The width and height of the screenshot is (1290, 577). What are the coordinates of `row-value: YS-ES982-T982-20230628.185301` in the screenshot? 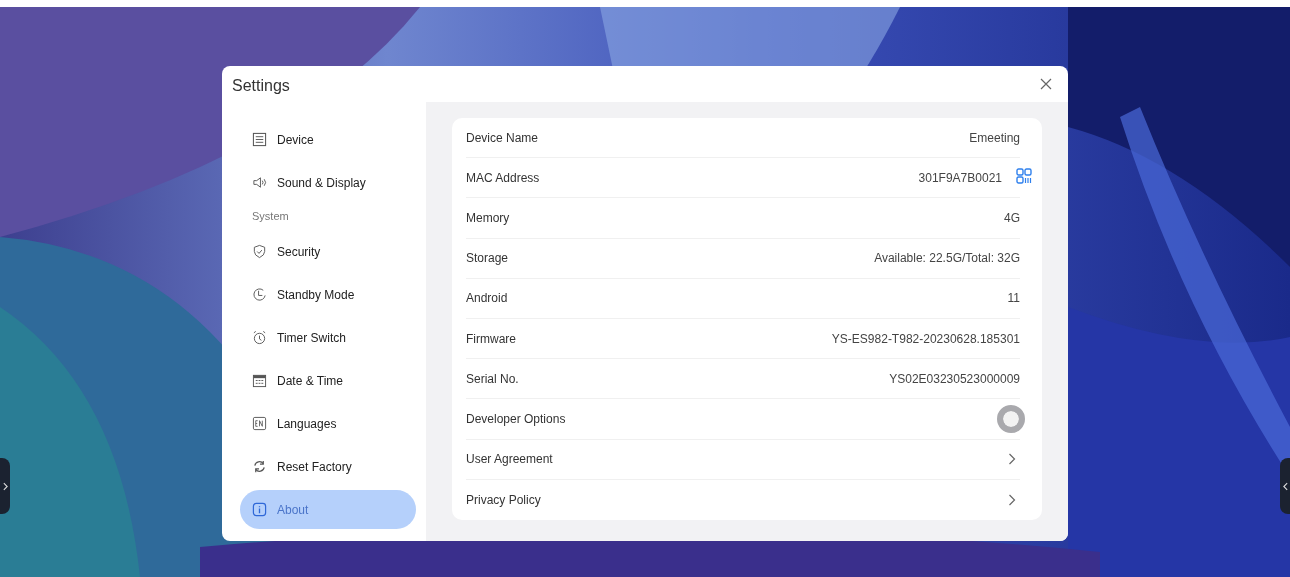 It's located at (925, 338).